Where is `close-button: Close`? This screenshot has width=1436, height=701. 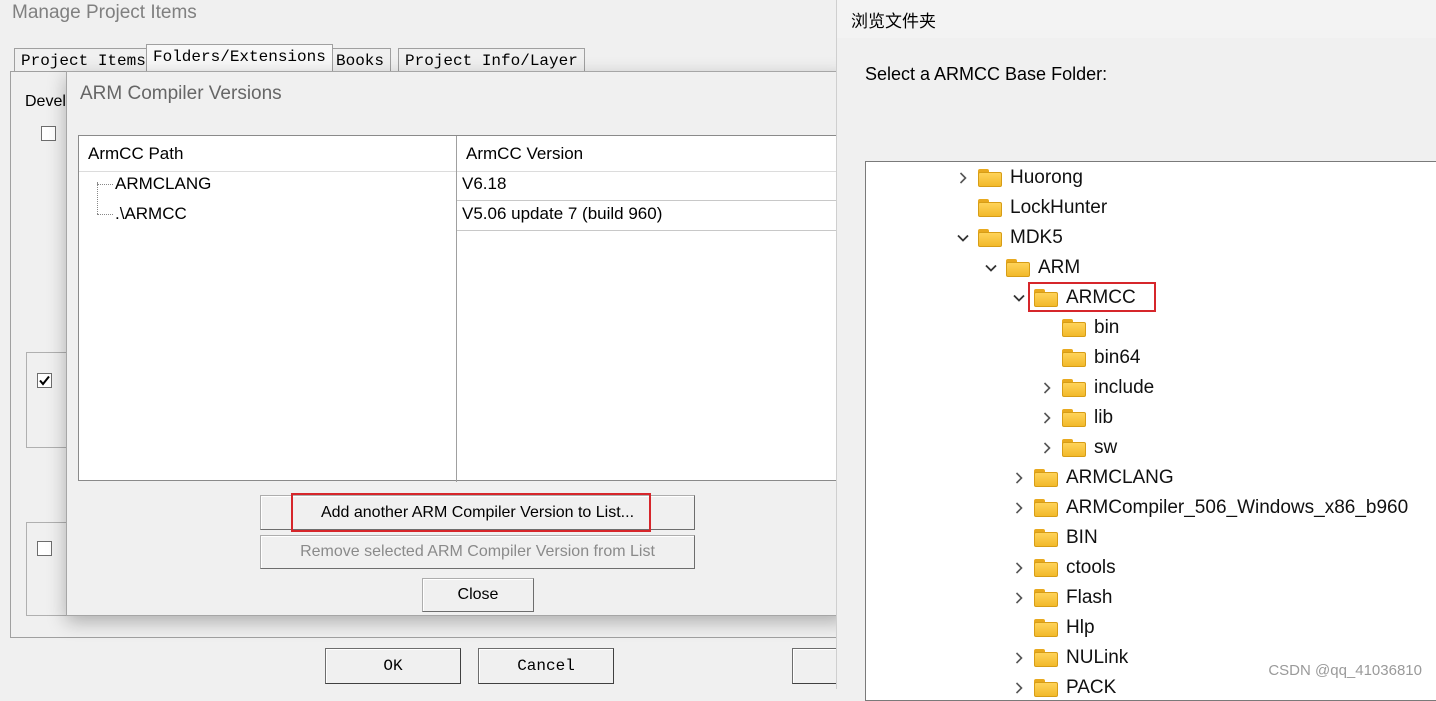
close-button: Close is located at coordinates (478, 595).